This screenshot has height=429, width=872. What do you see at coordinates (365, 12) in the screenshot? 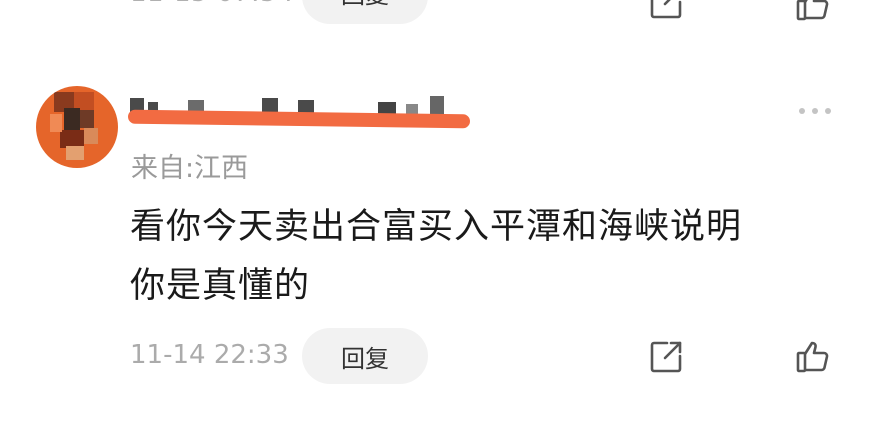
I see `previous-reply-button: 回复` at bounding box center [365, 12].